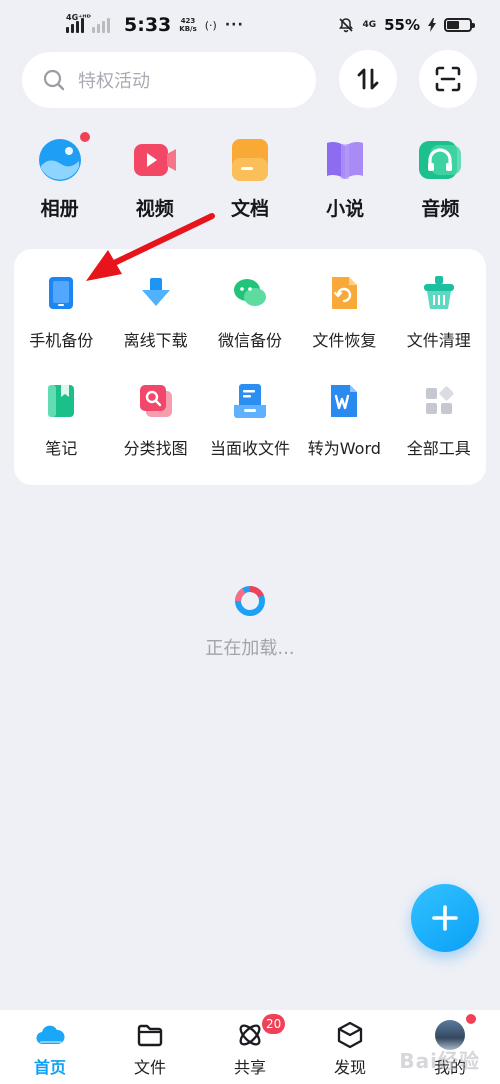 This screenshot has width=500, height=1084. Describe the element at coordinates (249, 448) in the screenshot. I see `tool-label: 当面收文件` at that location.